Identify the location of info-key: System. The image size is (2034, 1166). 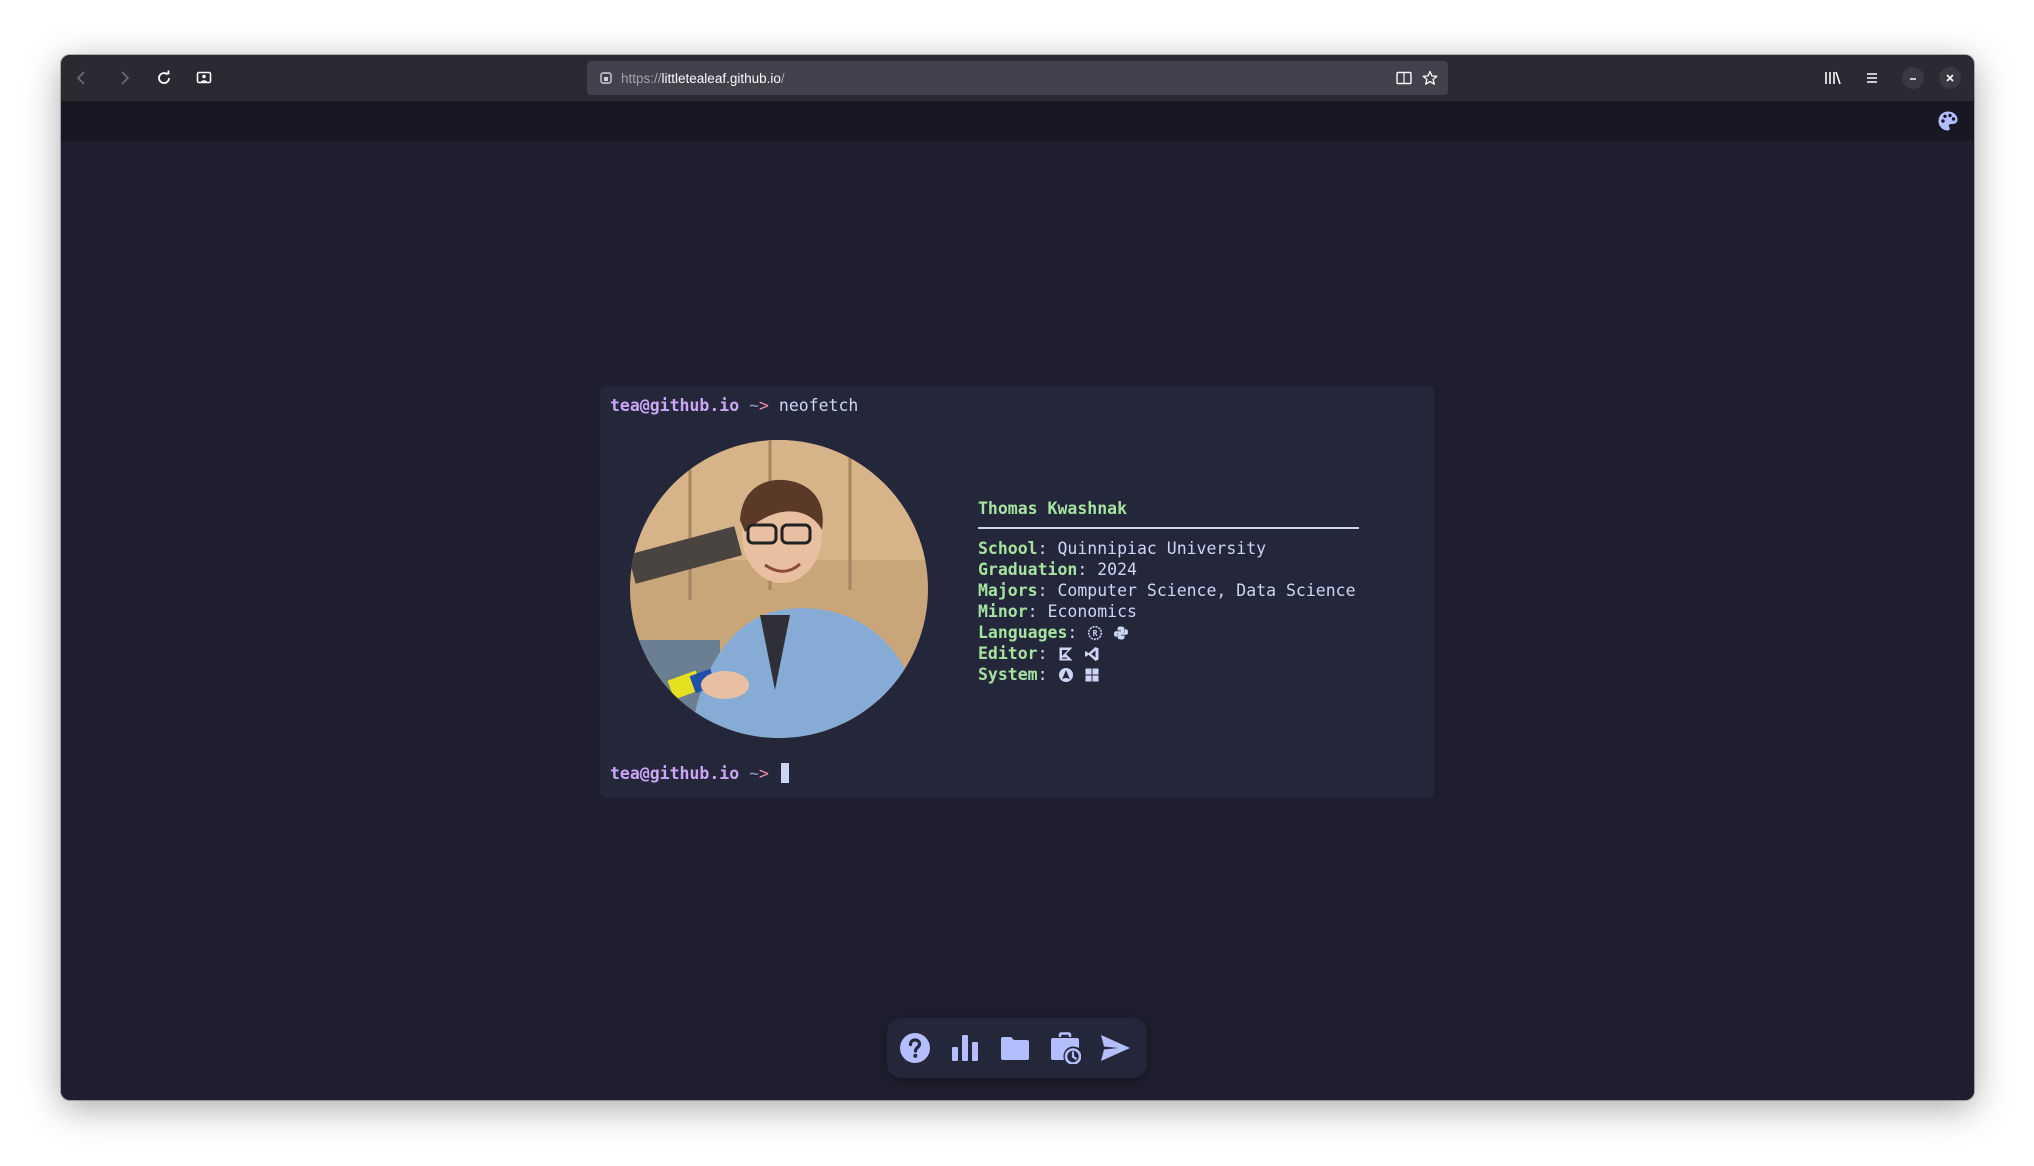
(1008, 674).